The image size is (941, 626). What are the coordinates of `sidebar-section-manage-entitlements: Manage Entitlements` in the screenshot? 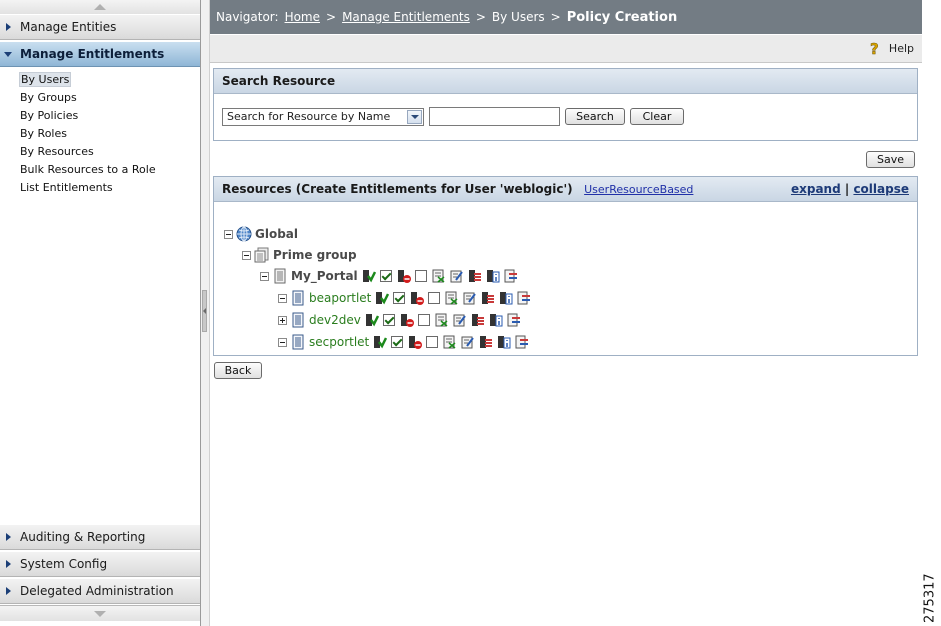 It's located at (100, 54).